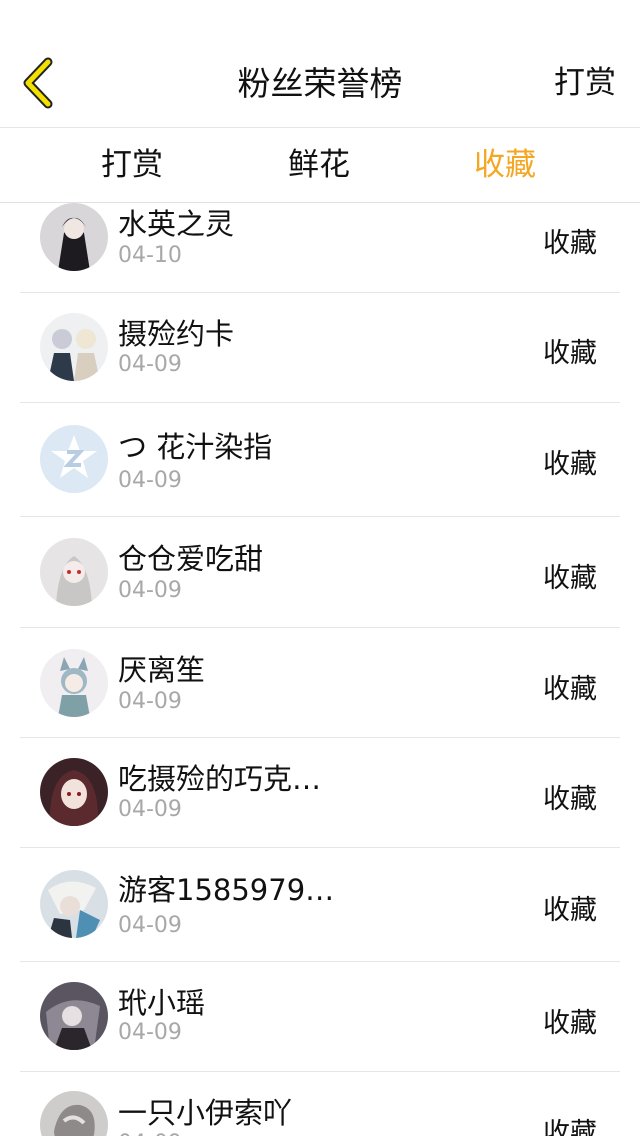  What do you see at coordinates (320, 682) in the screenshot?
I see `list-item: 厌离笙 04-09 收藏` at bounding box center [320, 682].